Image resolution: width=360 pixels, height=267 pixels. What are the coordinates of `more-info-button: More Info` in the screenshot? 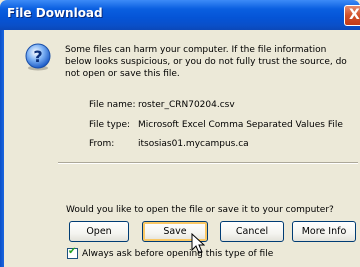 It's located at (324, 231).